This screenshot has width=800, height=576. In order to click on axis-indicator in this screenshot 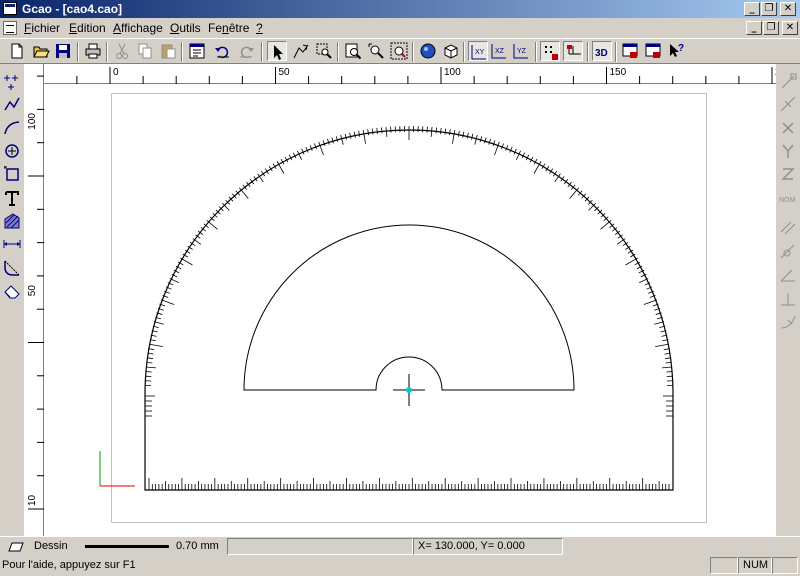, I will do `click(117, 469)`.